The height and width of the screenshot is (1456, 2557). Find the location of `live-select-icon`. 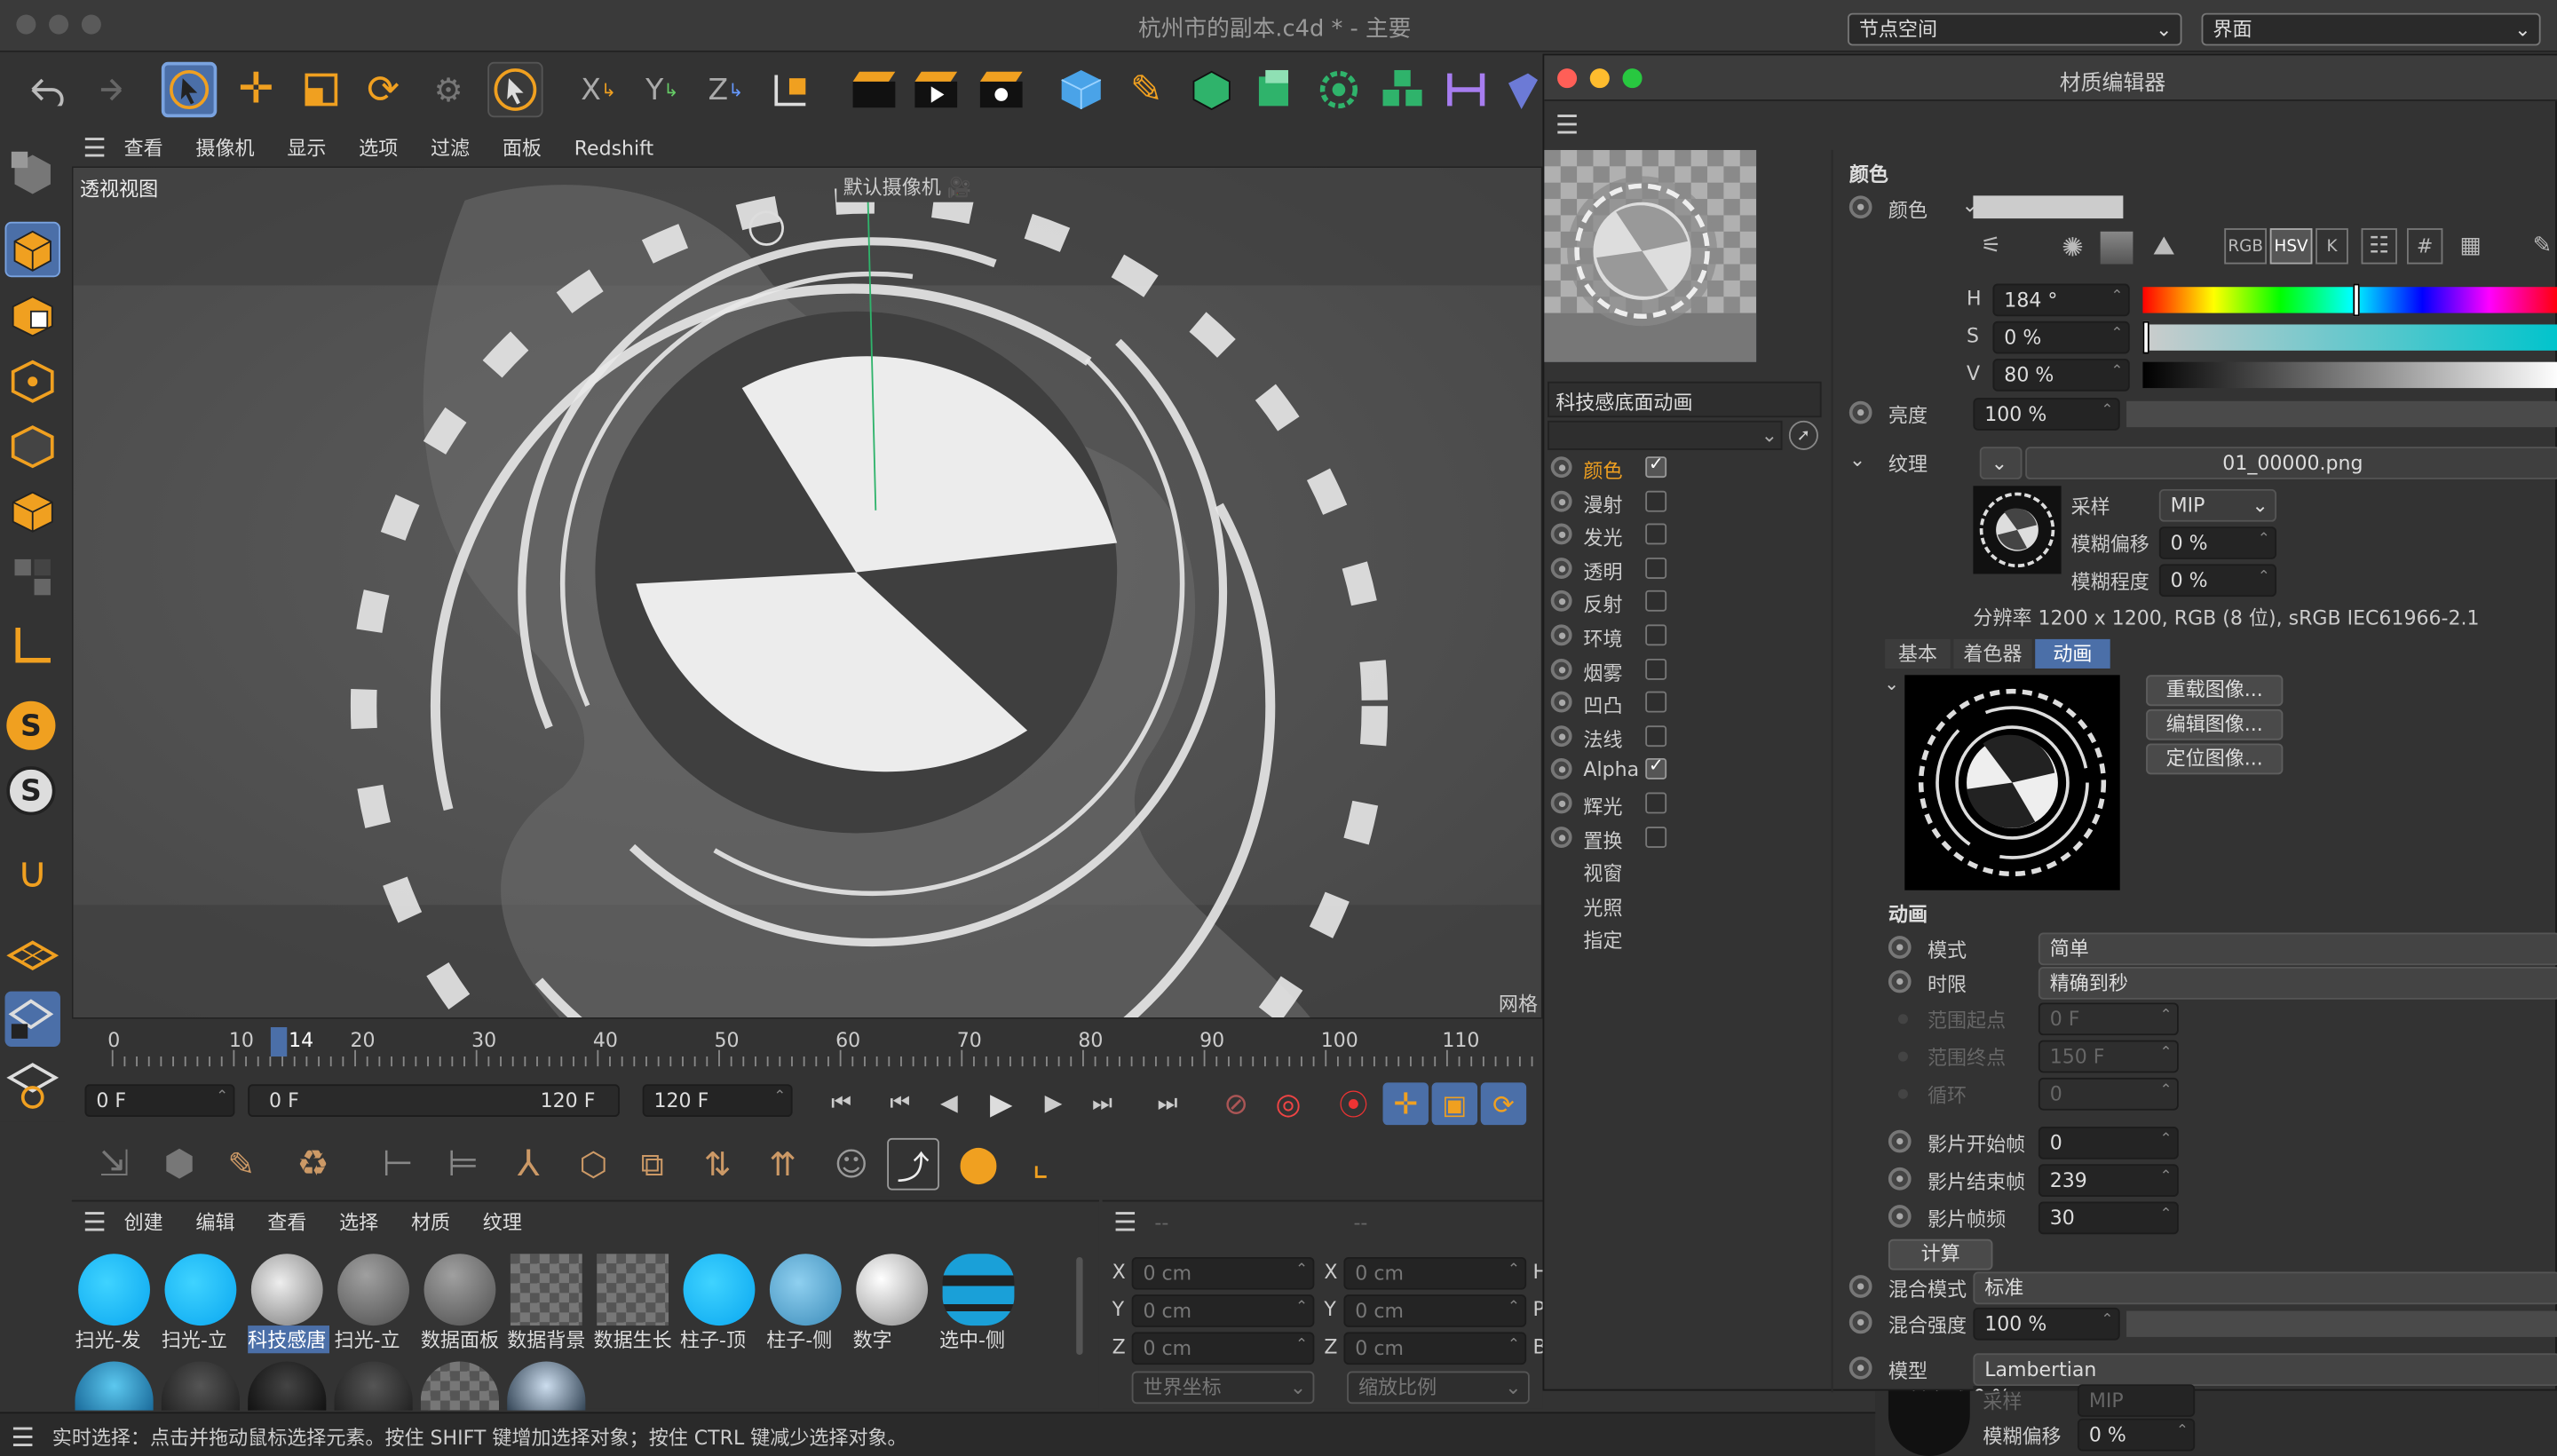

live-select-icon is located at coordinates (515, 89).